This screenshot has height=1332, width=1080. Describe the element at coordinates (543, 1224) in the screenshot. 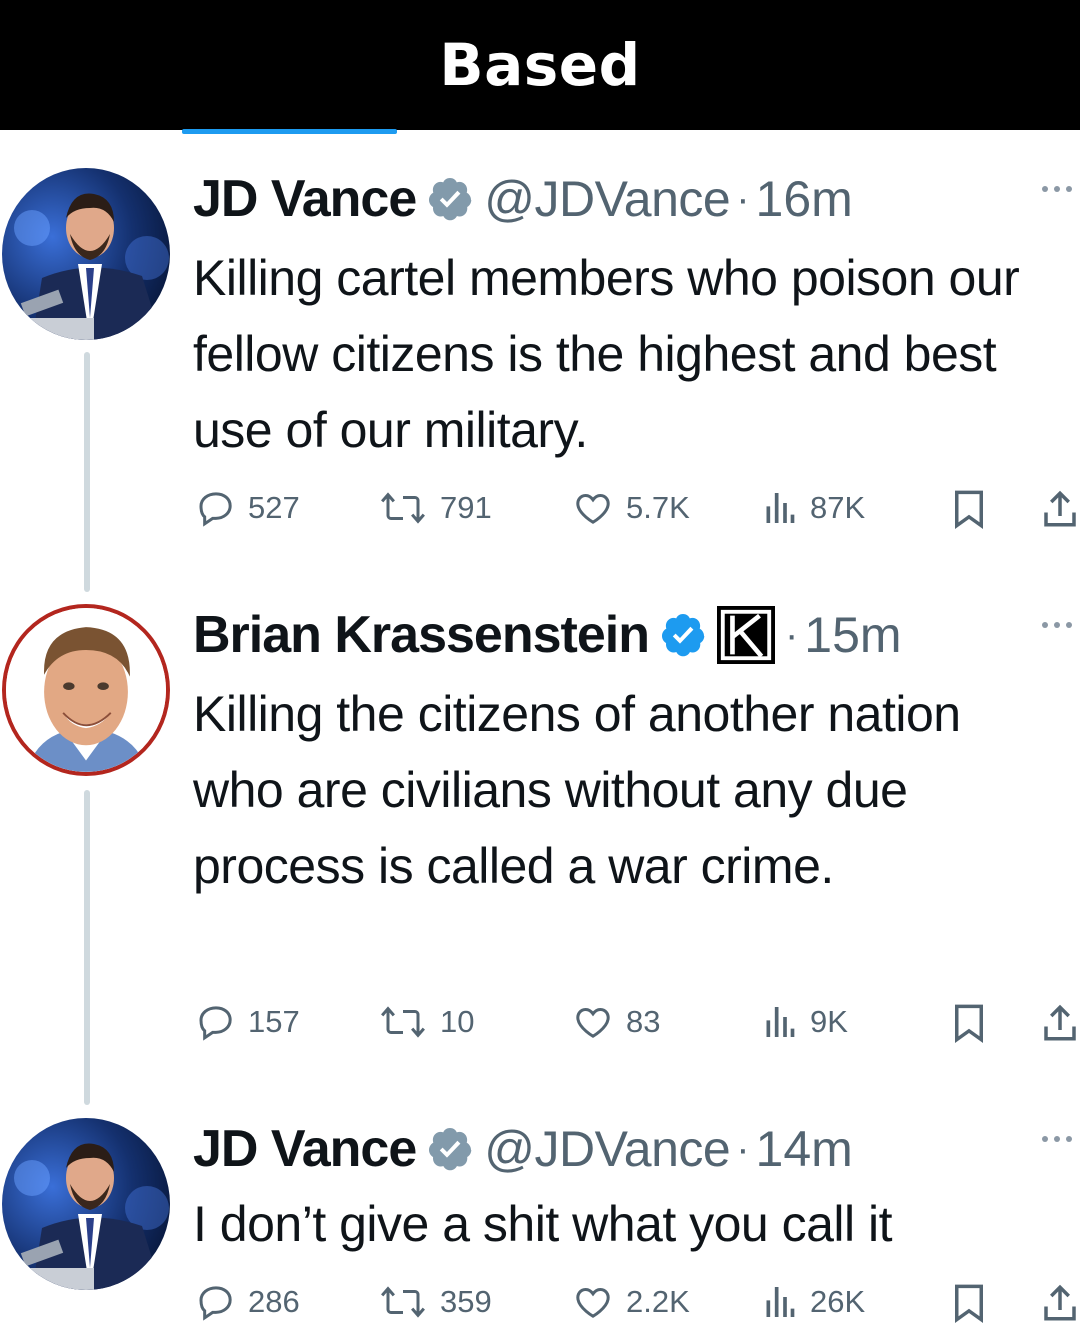

I see `tweet-text: I don’t give a shit what you call it` at that location.